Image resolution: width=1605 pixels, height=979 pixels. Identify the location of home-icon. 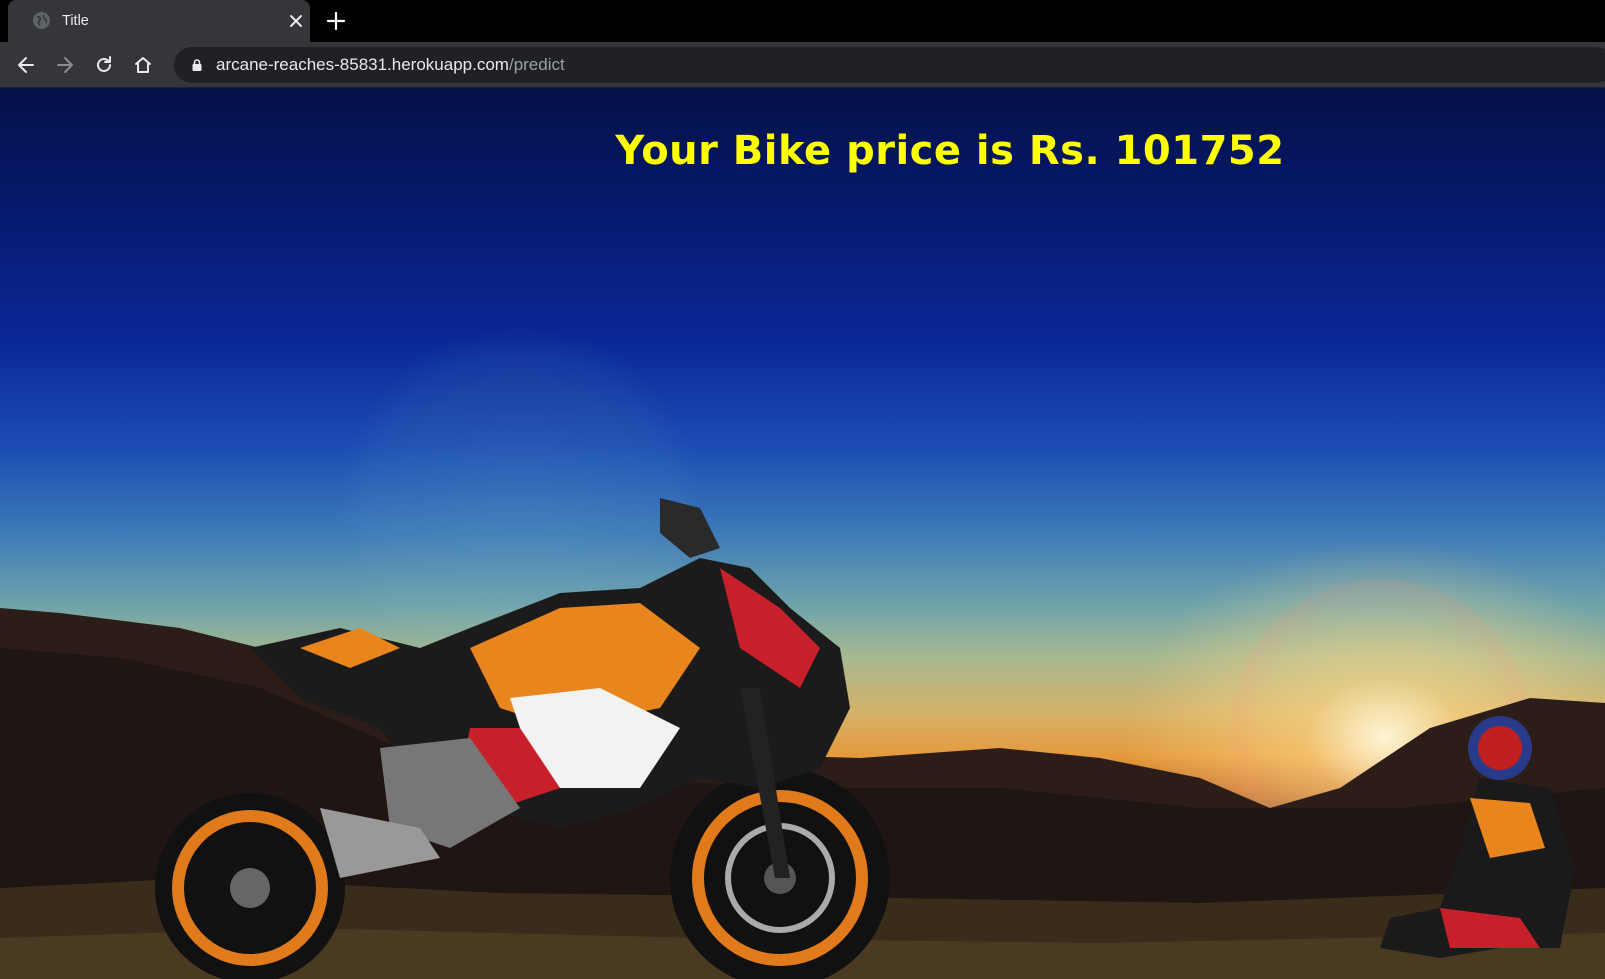
(143, 65).